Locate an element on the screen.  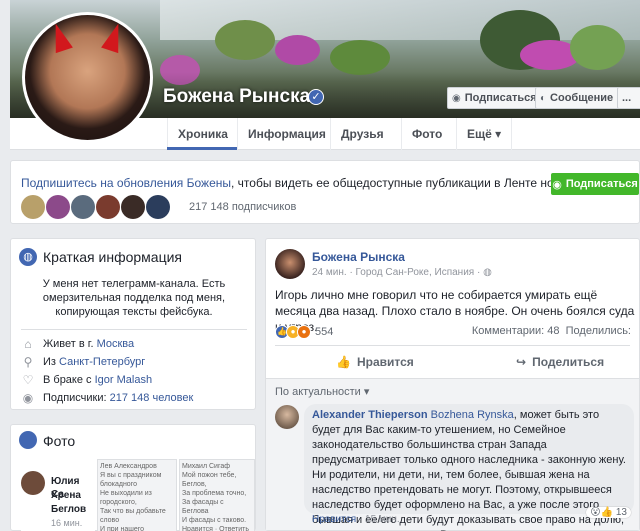
comment-sort-dropdown: По актуальности ▾ is located at coordinates (322, 391).